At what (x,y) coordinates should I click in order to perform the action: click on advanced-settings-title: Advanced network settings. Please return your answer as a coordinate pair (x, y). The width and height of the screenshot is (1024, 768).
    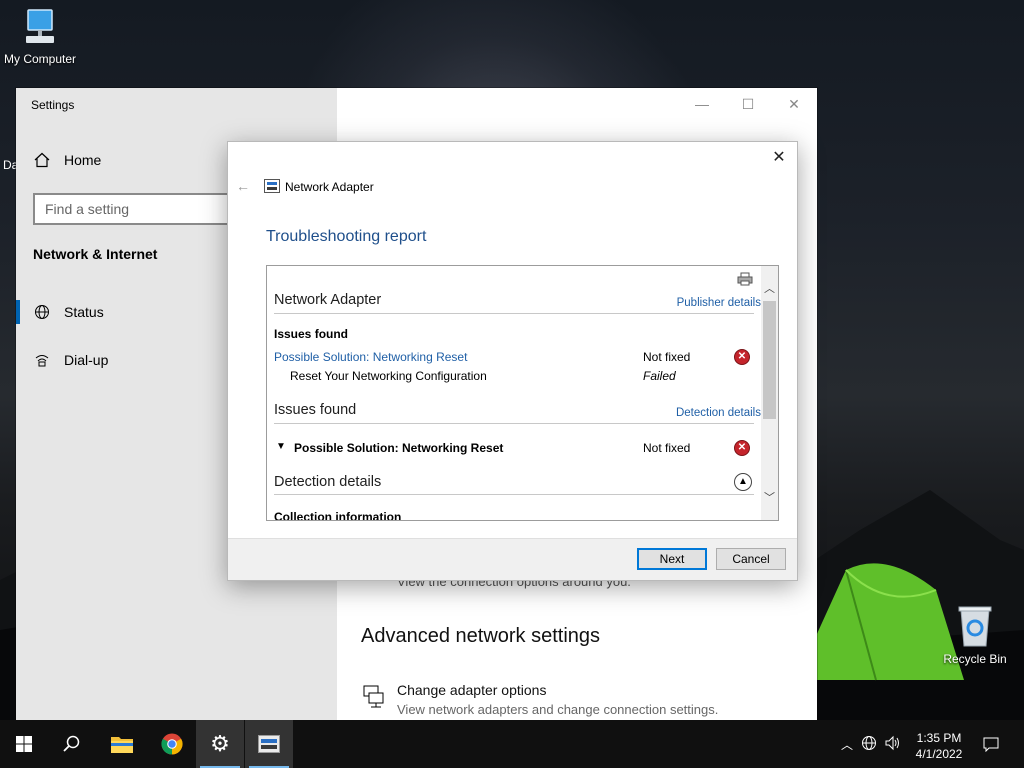
    Looking at the image, I should click on (481, 636).